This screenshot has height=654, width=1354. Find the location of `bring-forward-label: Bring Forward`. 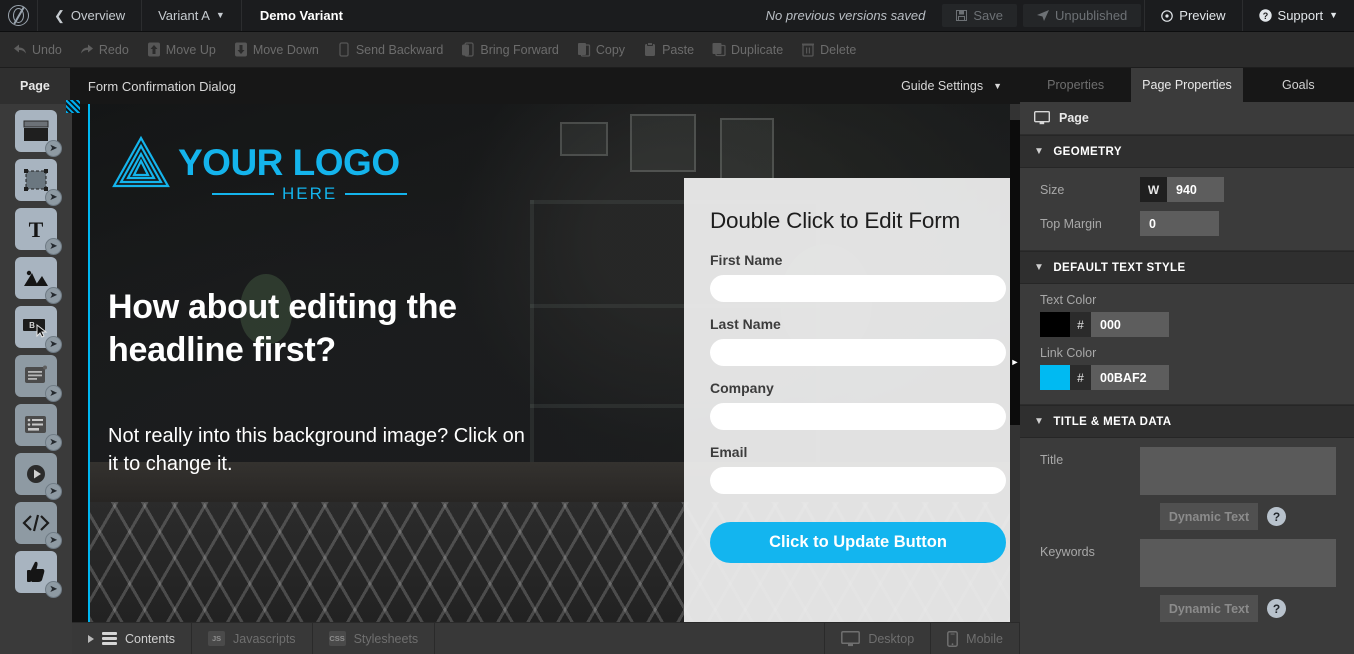

bring-forward-label: Bring Forward is located at coordinates (519, 49).